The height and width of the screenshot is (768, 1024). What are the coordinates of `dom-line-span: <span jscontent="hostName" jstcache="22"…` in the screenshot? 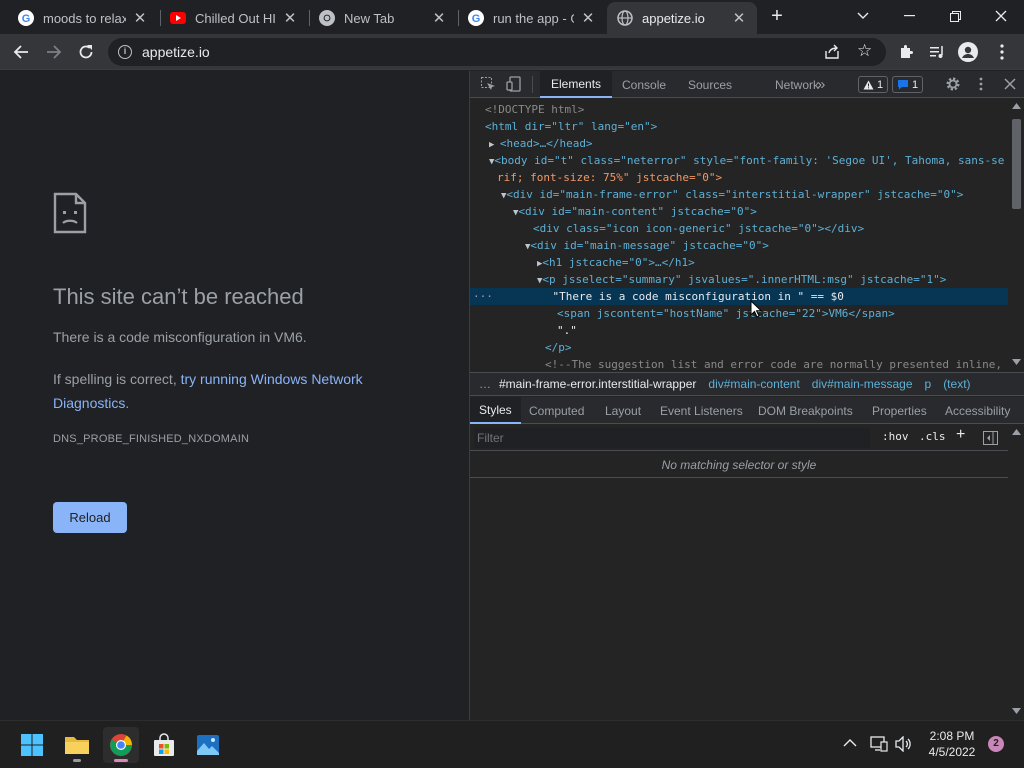 It's located at (739, 313).